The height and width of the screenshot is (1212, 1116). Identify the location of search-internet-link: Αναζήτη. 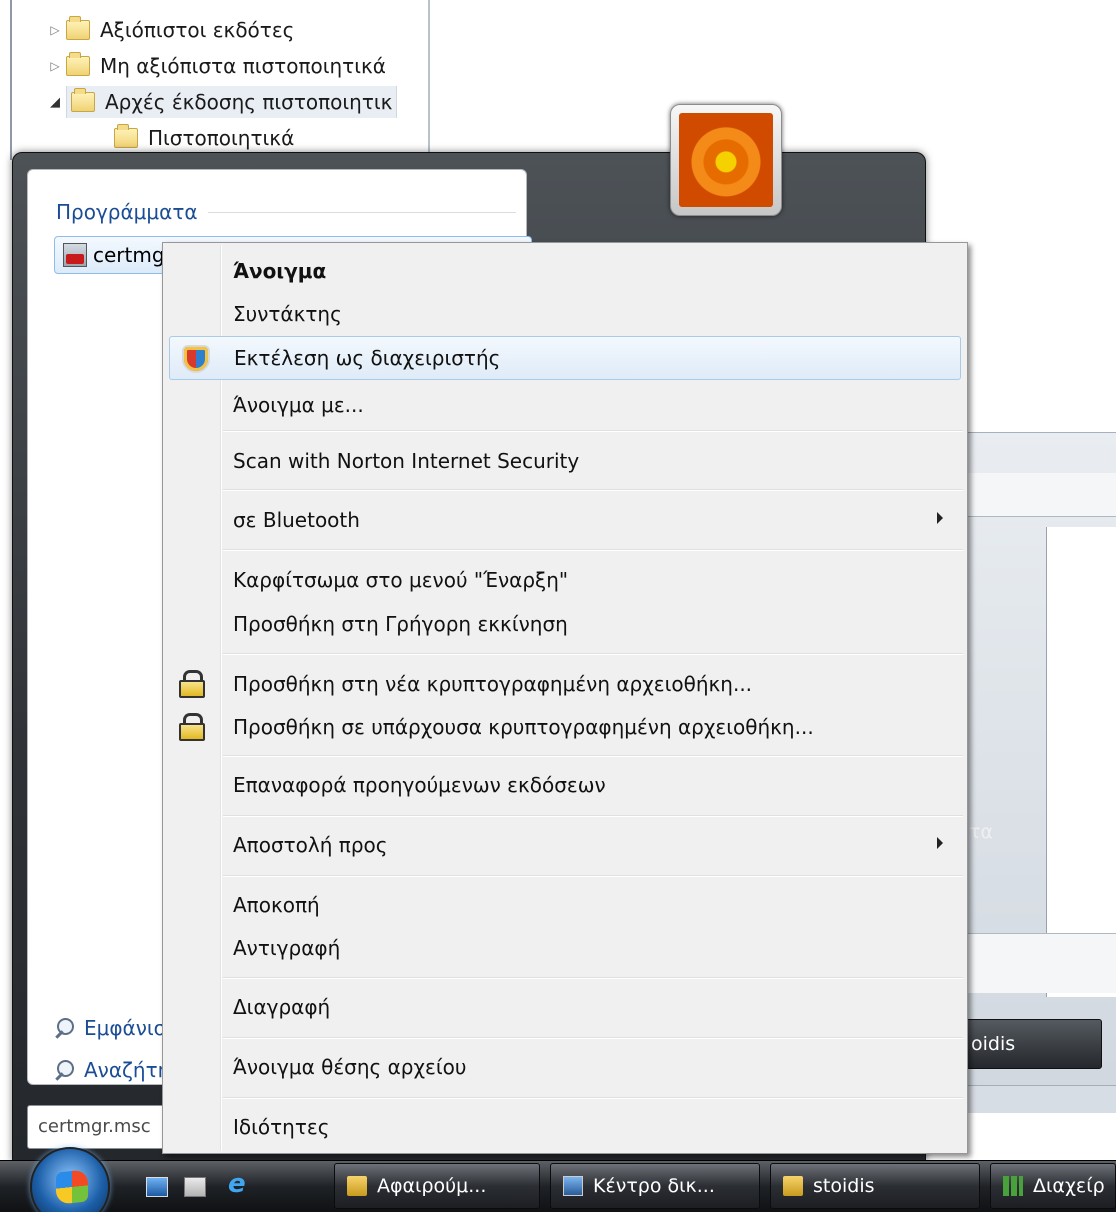
(112, 1070).